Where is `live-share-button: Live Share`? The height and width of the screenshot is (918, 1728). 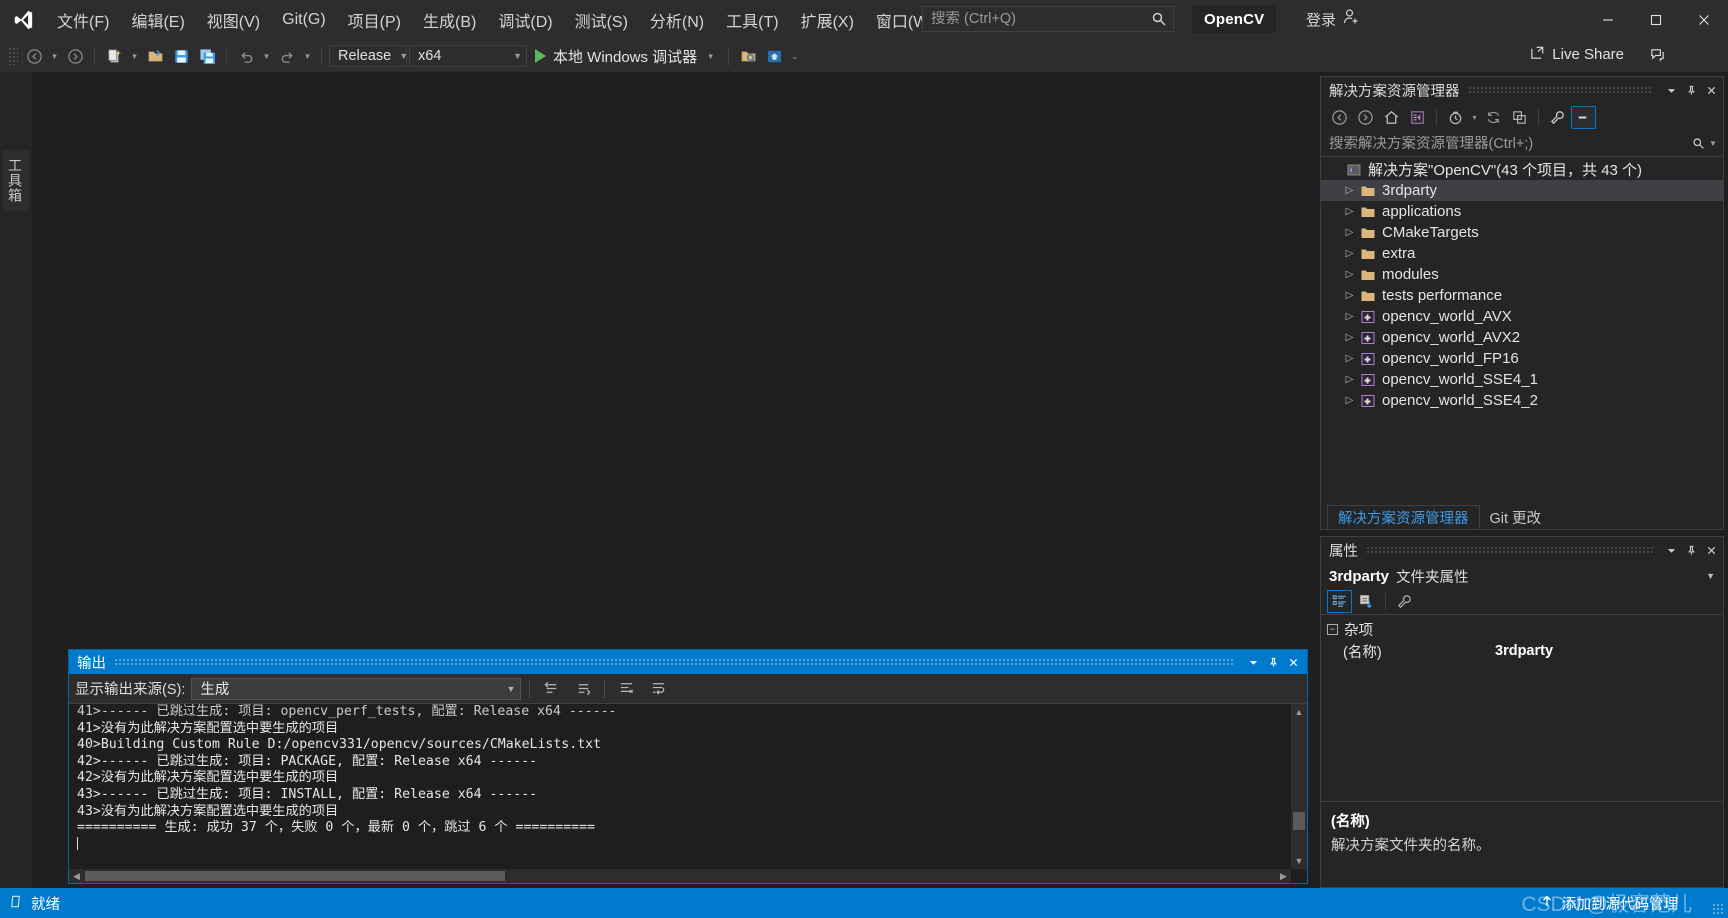
live-share-button: Live Share is located at coordinates (1576, 54).